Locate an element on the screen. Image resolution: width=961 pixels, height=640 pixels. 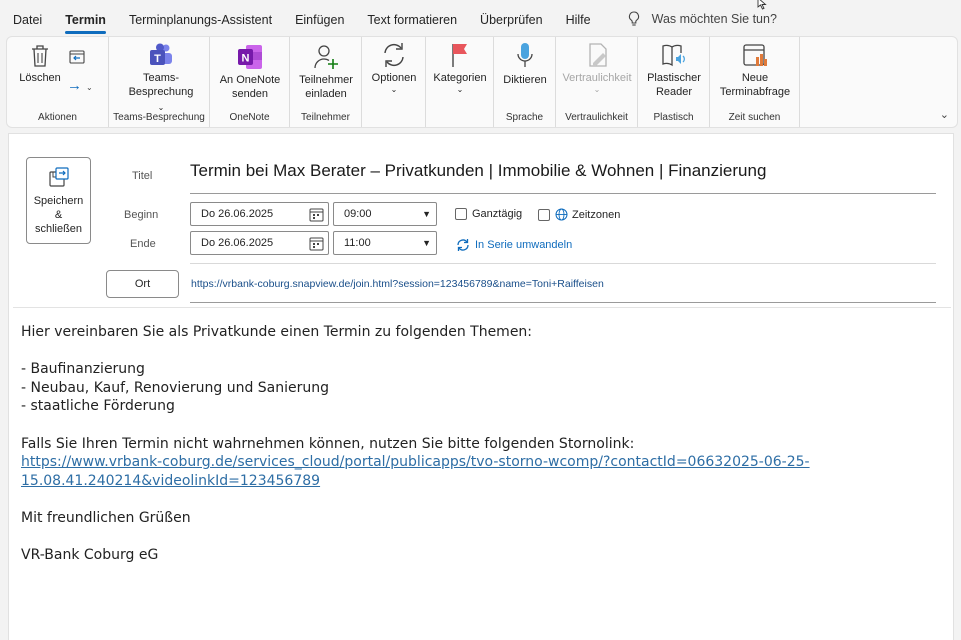
teams-label-1: Teams- is located at coordinates (161, 78).